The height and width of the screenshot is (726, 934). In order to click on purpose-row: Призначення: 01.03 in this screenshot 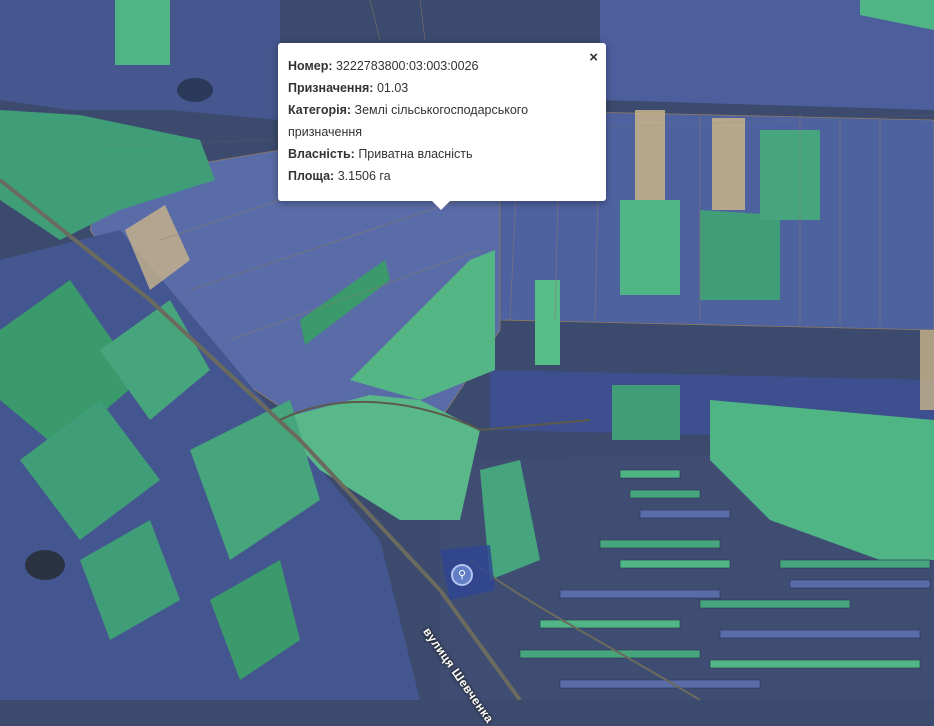, I will do `click(433, 88)`.